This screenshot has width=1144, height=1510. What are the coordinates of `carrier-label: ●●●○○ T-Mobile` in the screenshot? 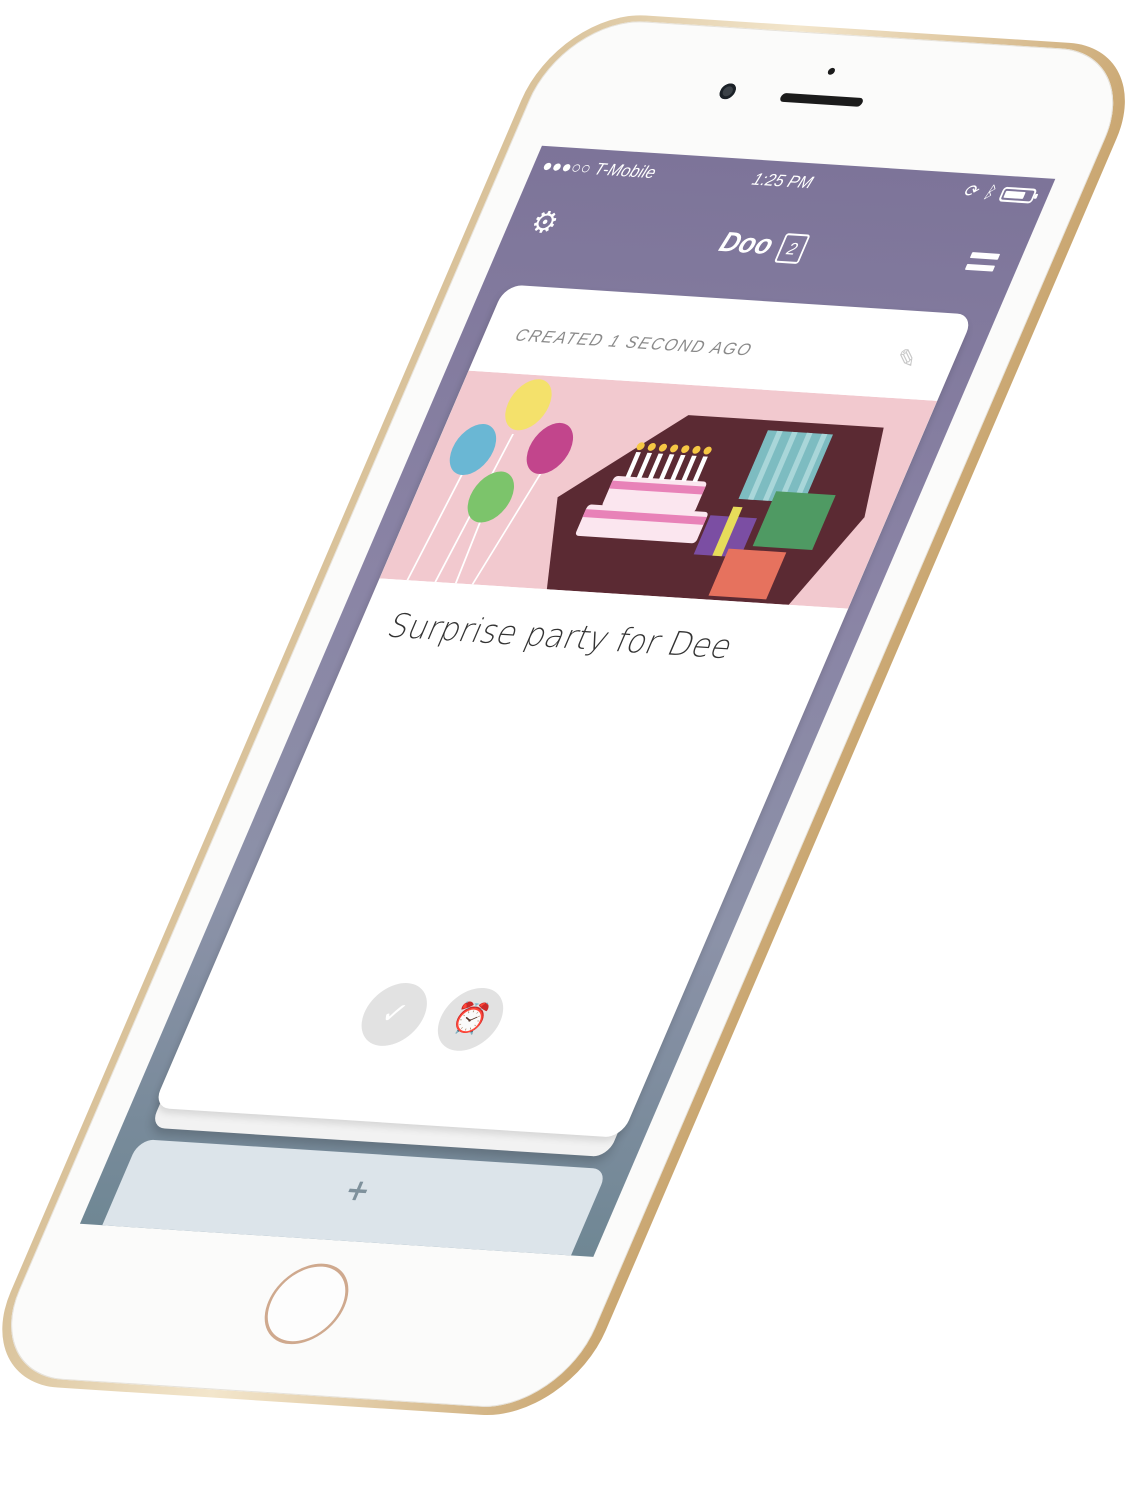 It's located at (599, 169).